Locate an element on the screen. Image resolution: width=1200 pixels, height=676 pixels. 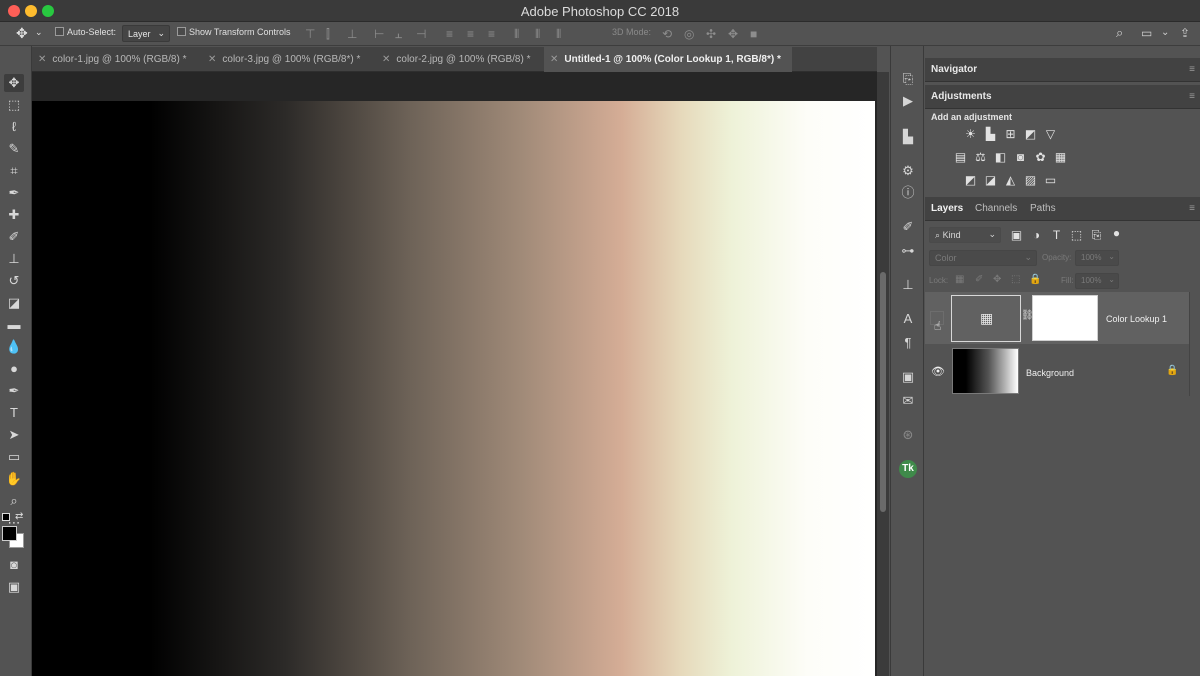
quick-mask-icon: ◙ is located at coordinates (14, 565).